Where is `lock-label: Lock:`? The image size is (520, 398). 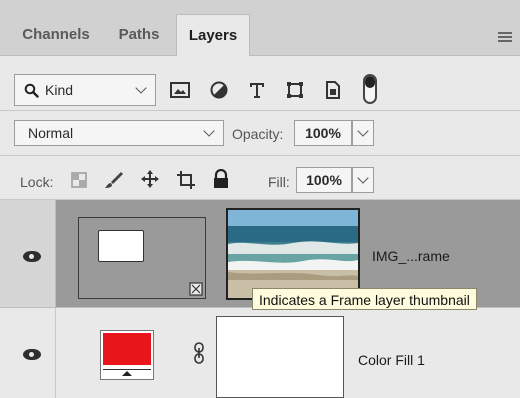
lock-label: Lock: is located at coordinates (37, 182).